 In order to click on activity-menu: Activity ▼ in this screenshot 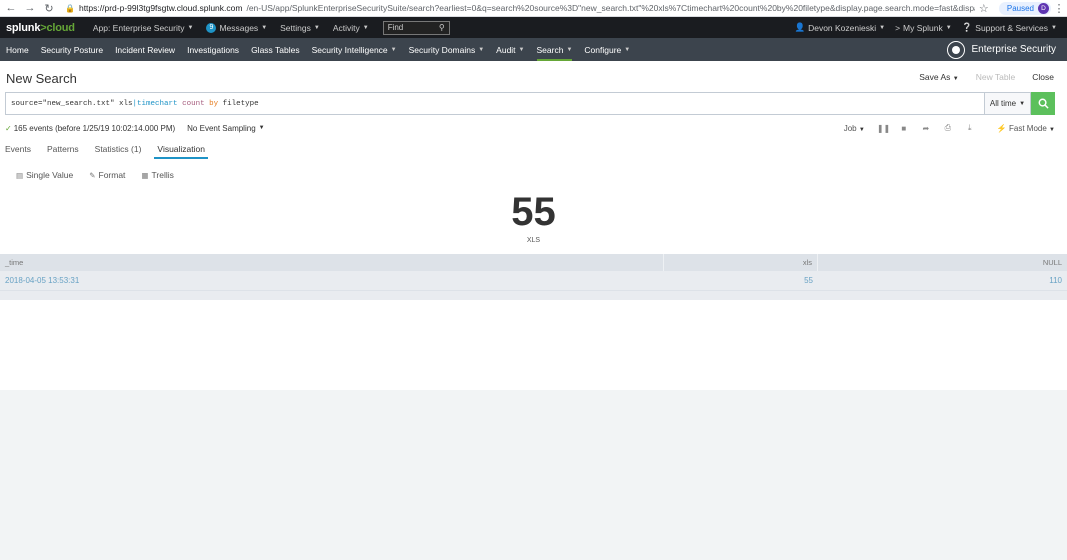, I will do `click(351, 28)`.